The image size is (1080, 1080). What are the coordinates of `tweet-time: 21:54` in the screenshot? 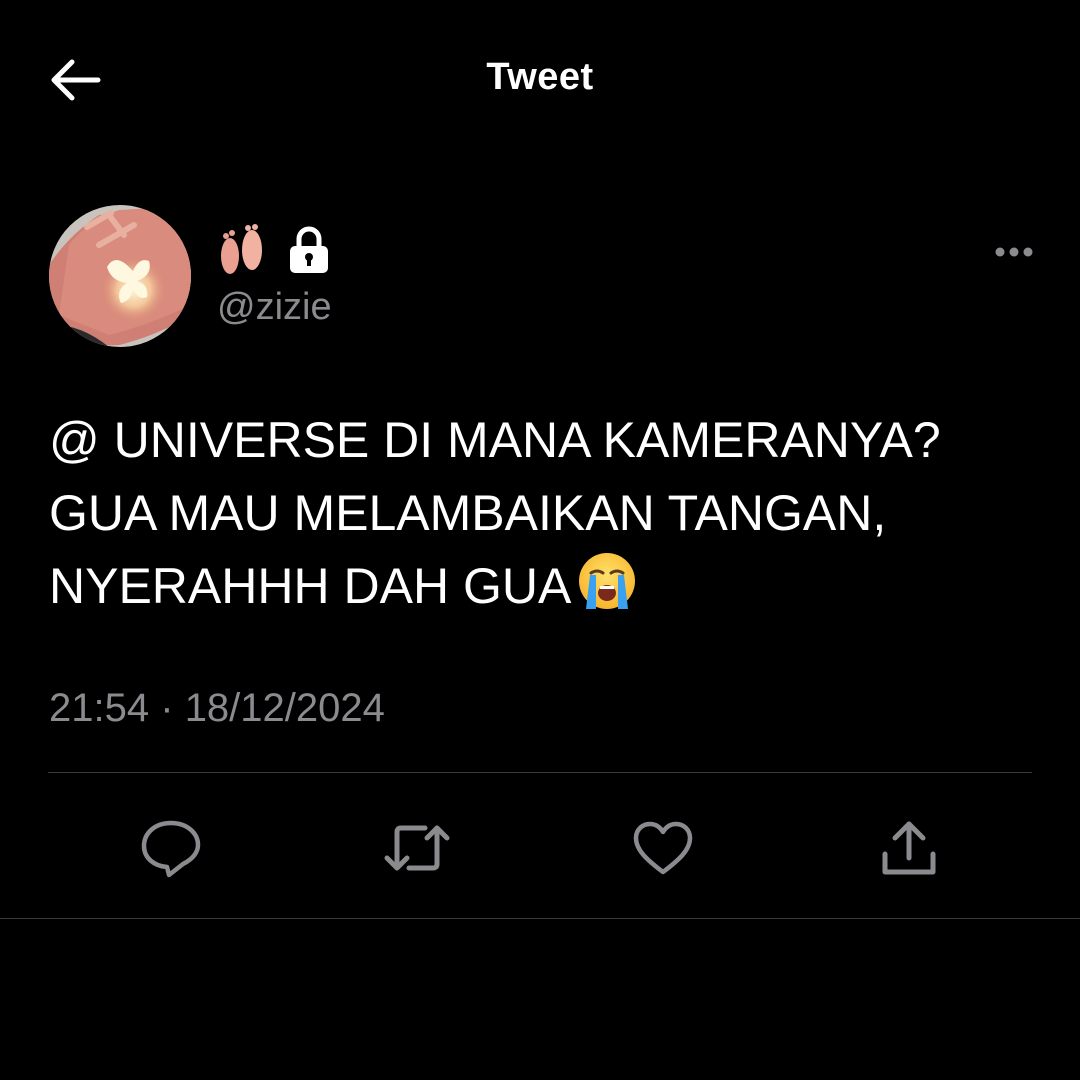 It's located at (99, 708).